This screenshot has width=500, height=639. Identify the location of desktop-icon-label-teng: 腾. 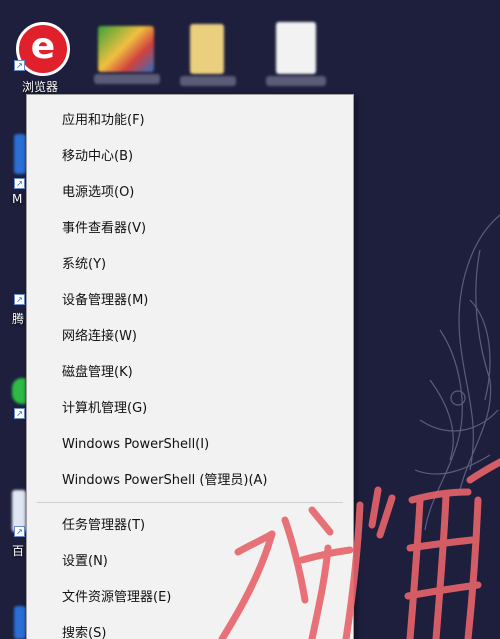
(18, 318).